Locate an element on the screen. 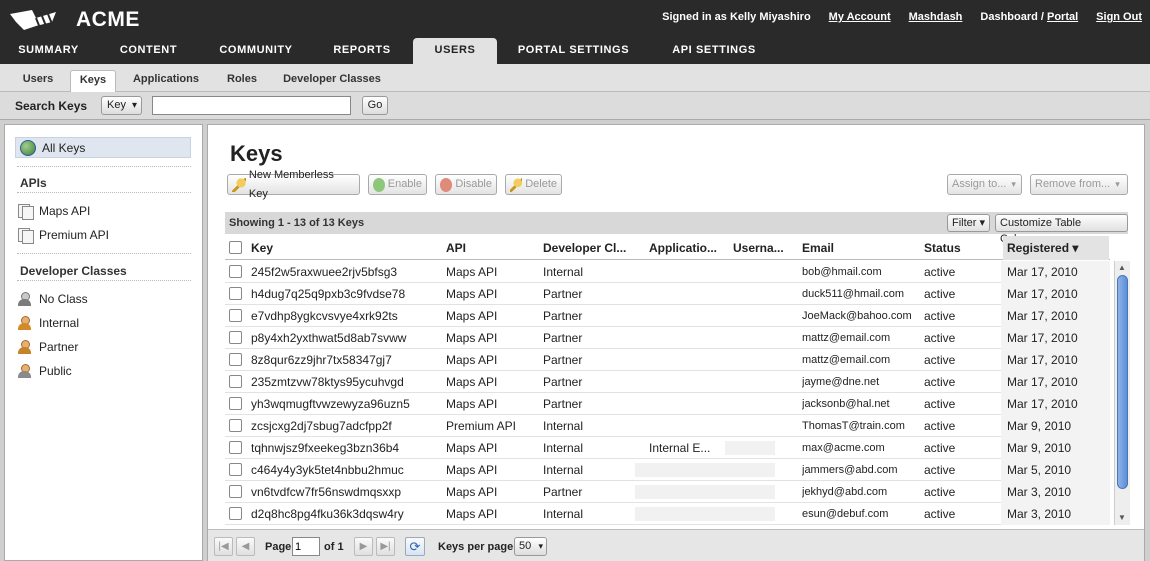  sidebar-item-partner: Partner is located at coordinates (47, 347).